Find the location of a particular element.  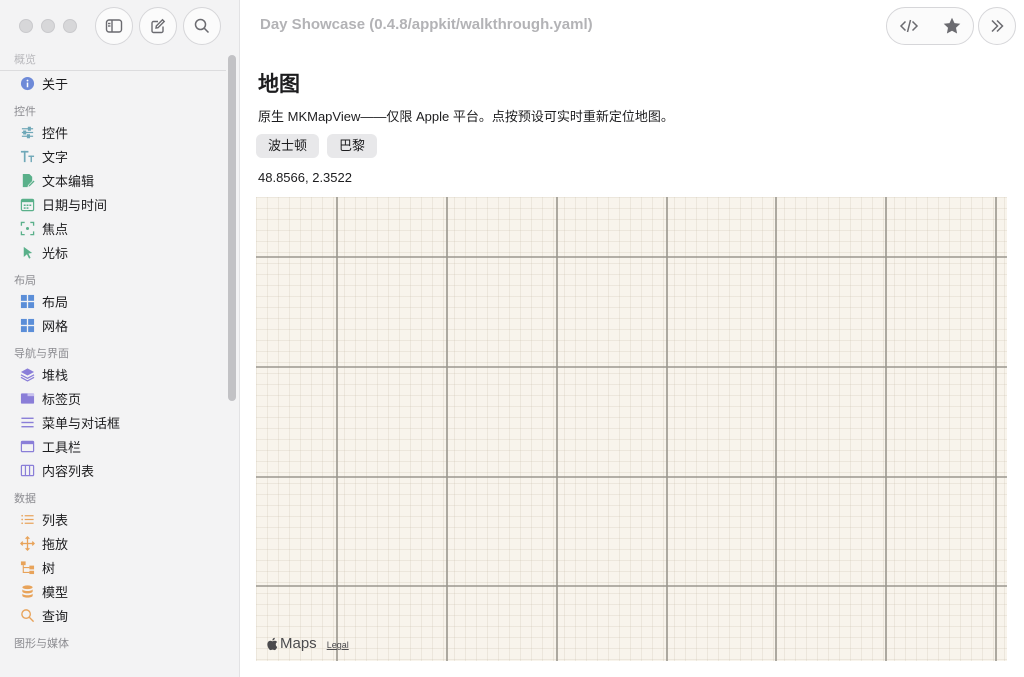

window-controls is located at coordinates (48, 26).